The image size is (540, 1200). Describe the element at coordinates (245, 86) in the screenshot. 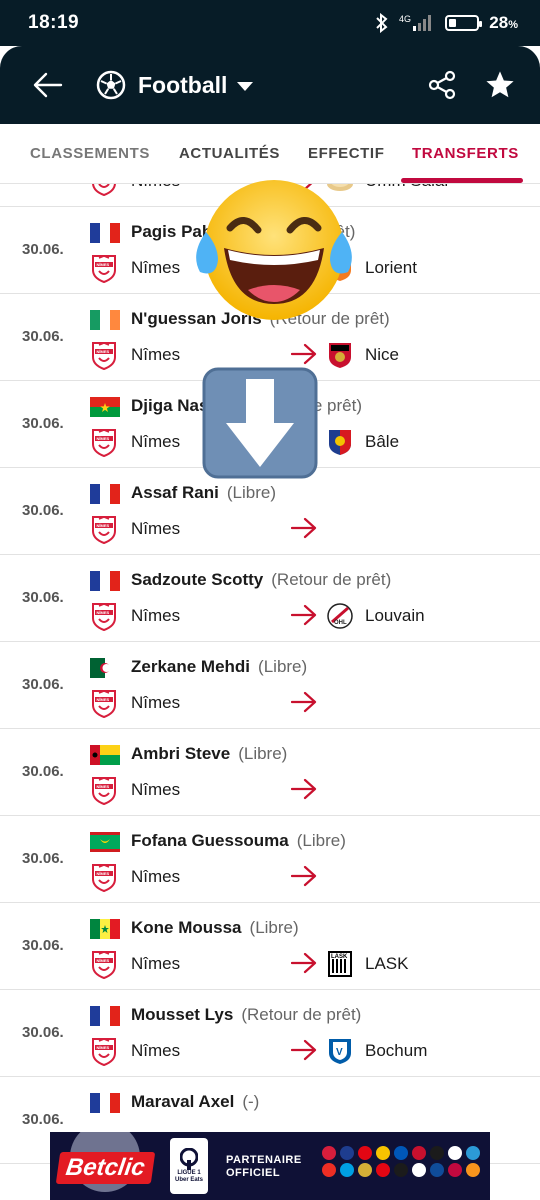

I see `dropdown-caret-icon` at that location.